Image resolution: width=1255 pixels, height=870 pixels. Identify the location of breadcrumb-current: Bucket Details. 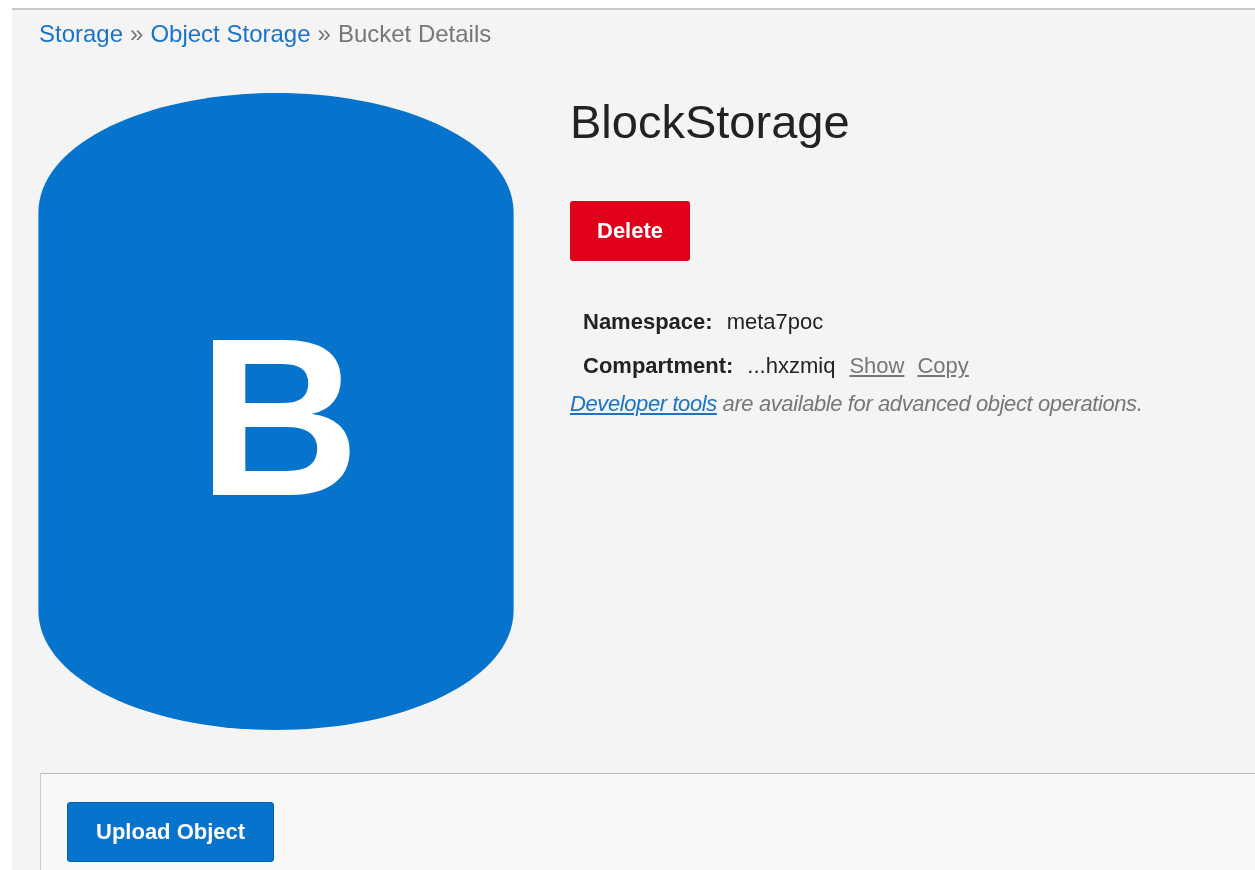
(414, 34).